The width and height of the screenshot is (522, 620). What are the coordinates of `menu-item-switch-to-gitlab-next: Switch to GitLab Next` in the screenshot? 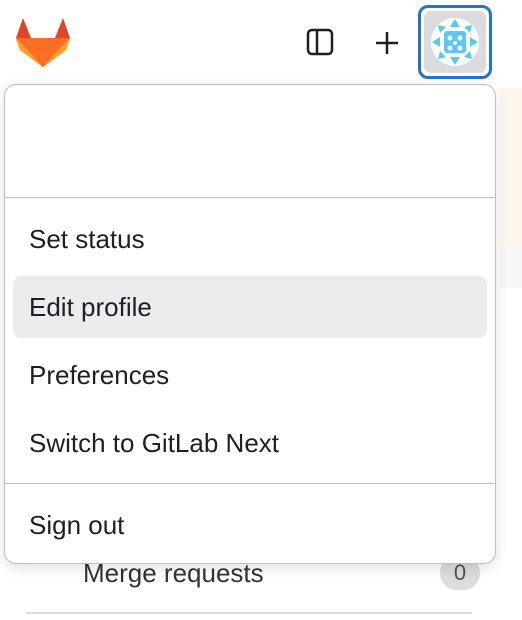 It's located at (250, 443).